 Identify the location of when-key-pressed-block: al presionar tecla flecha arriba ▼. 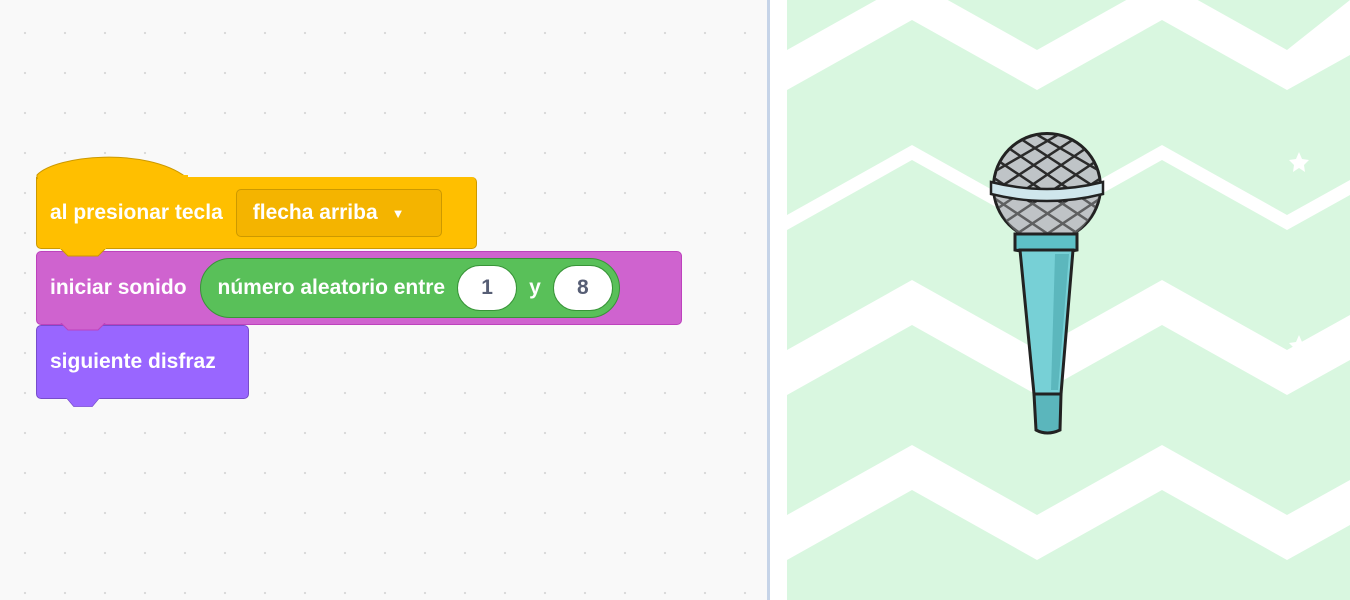
(256, 213).